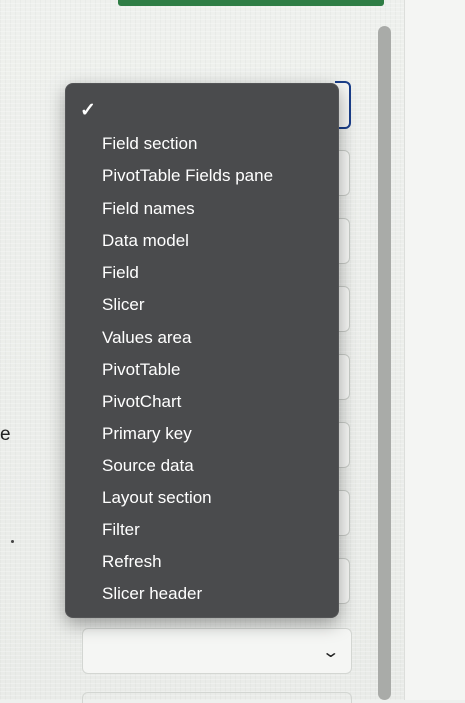 This screenshot has width=465, height=703. What do you see at coordinates (217, 697) in the screenshot?
I see `next-select-edge` at bounding box center [217, 697].